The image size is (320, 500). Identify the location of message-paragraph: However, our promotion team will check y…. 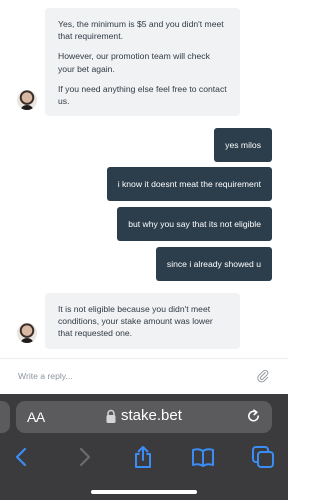
(134, 62).